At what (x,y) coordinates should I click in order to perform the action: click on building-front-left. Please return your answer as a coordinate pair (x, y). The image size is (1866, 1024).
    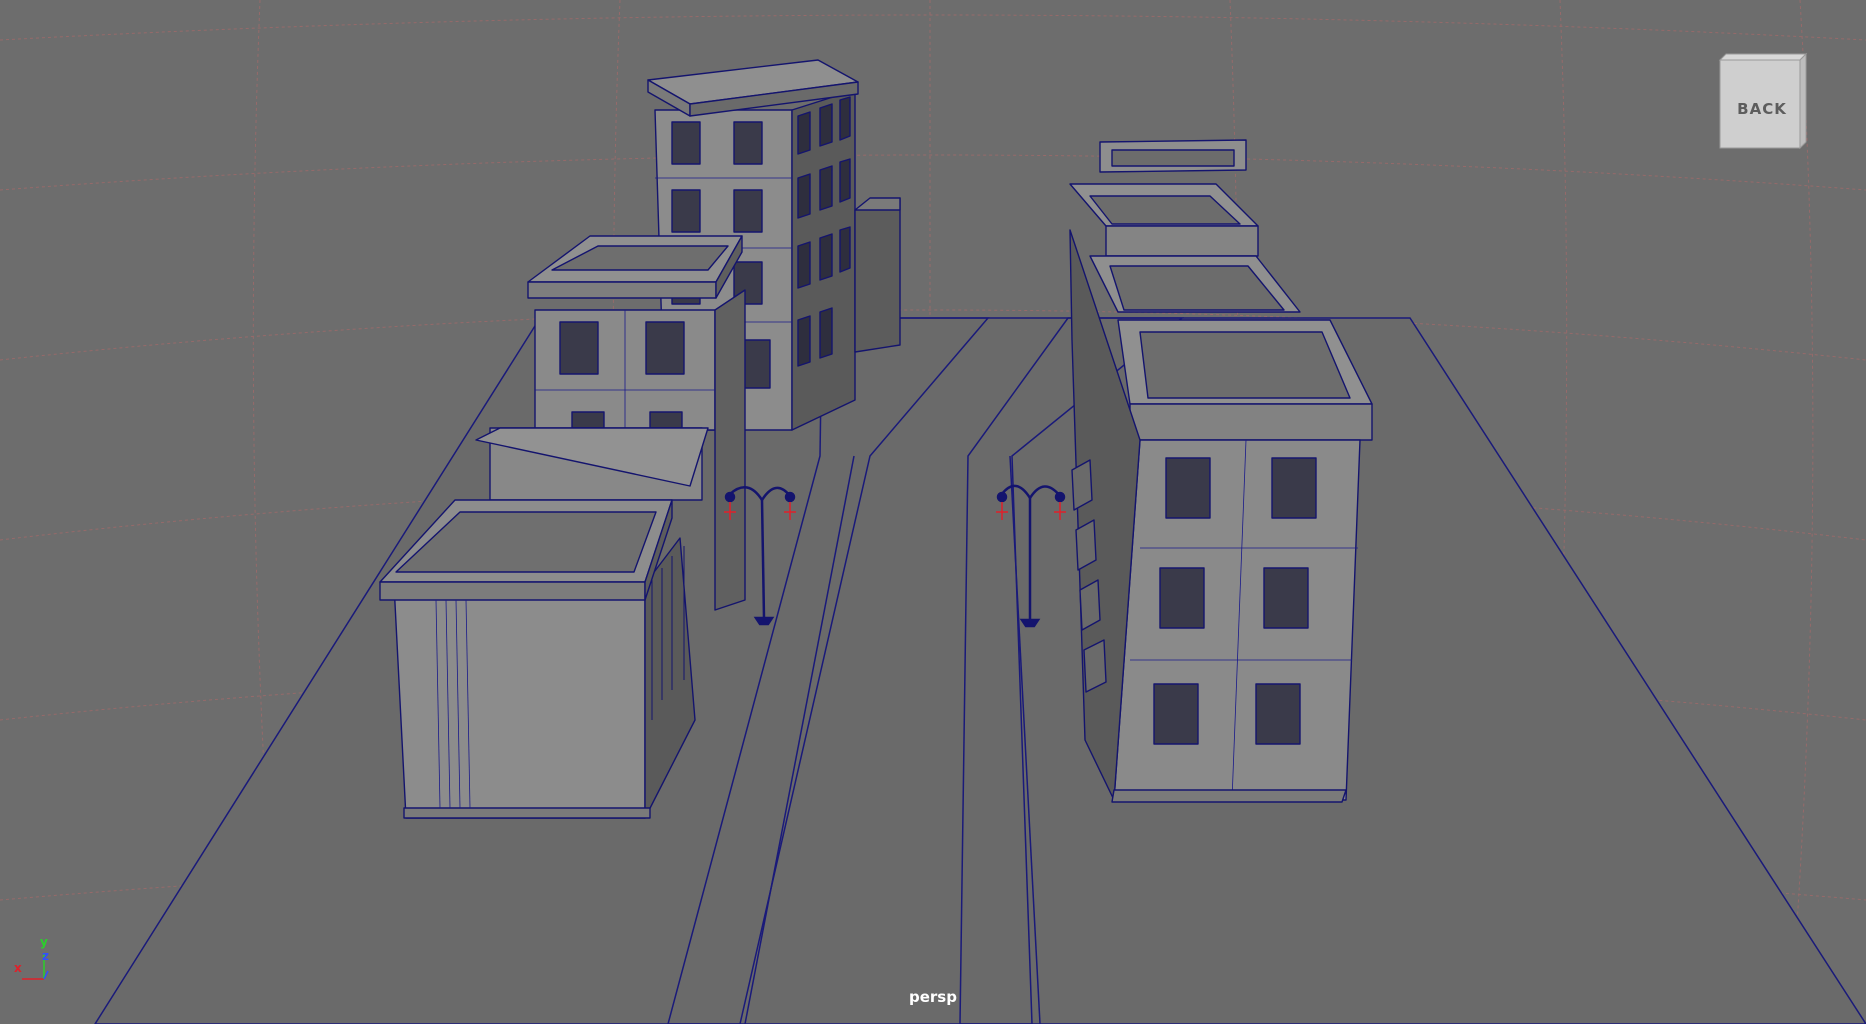
    Looking at the image, I should click on (544, 623).